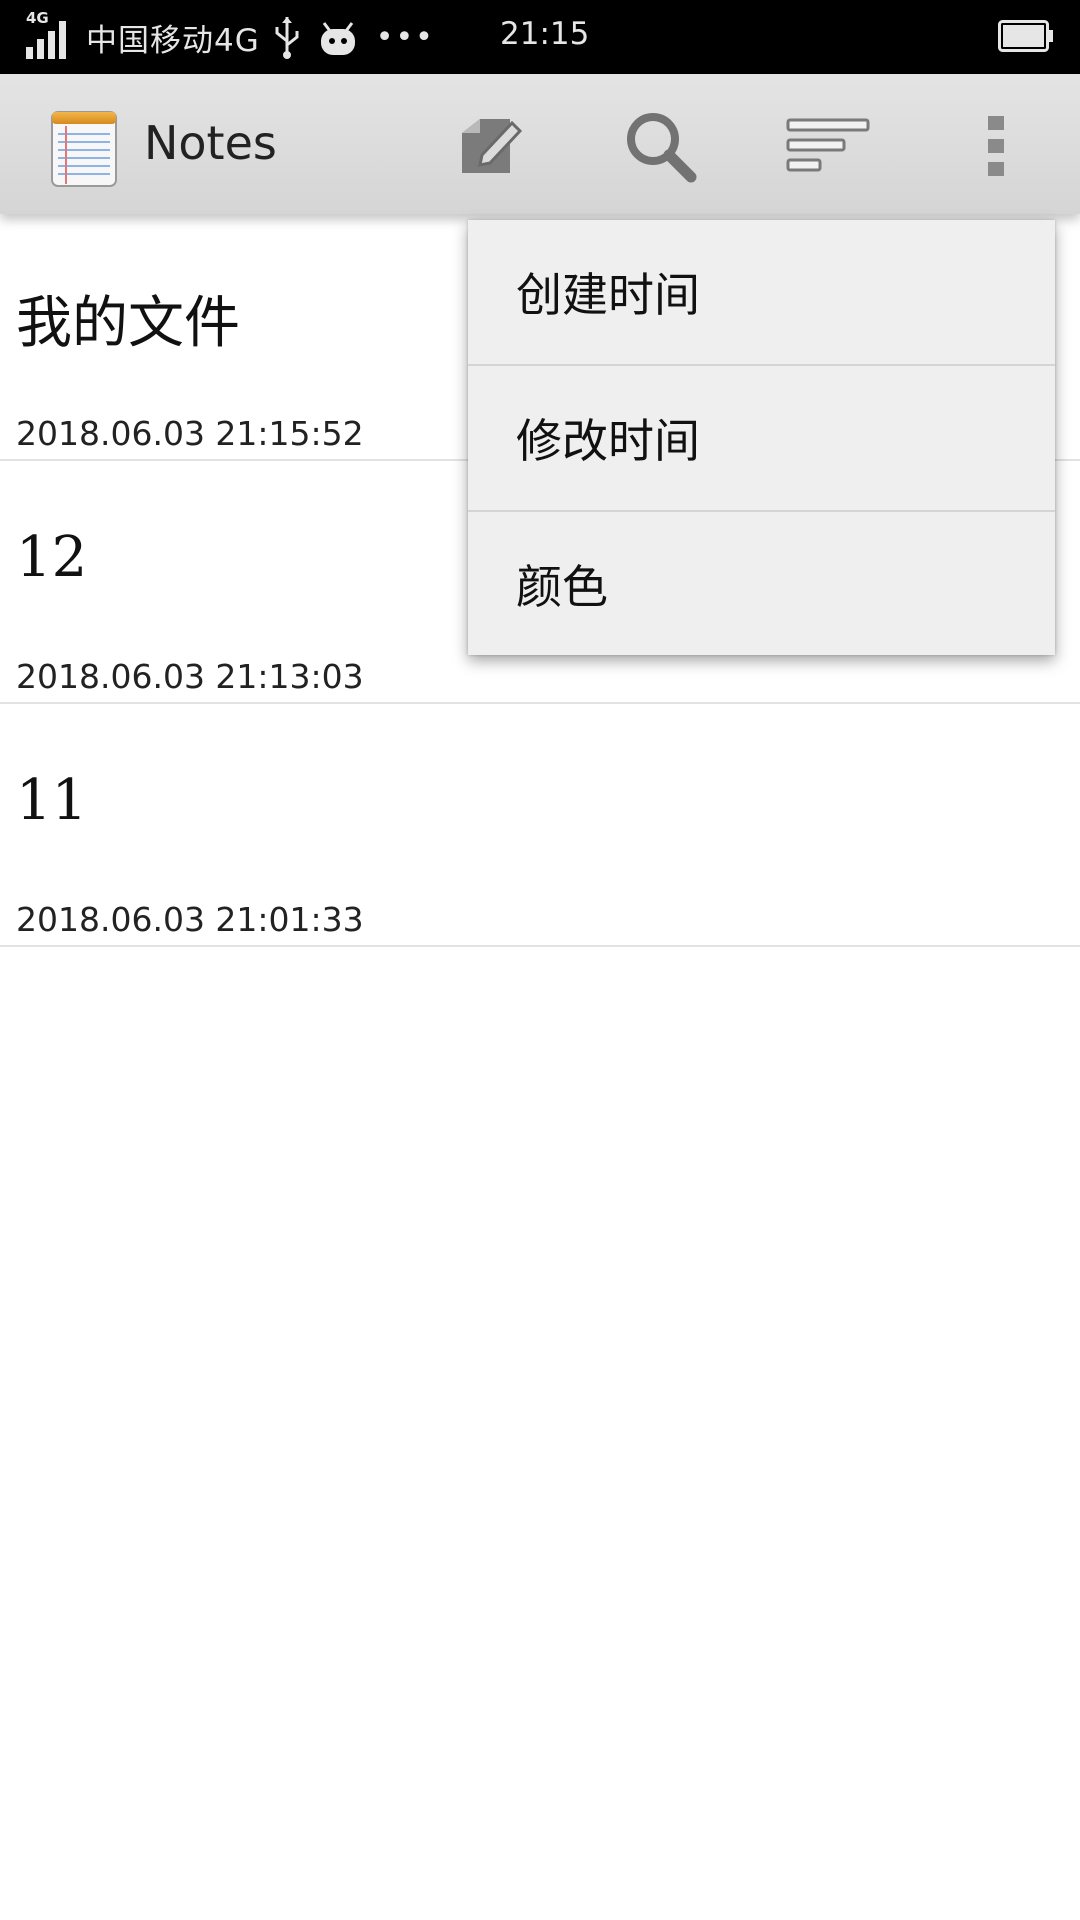 This screenshot has width=1080, height=1920. I want to click on note-item: 11 2018.06.03 21:01:33, so click(540, 825).